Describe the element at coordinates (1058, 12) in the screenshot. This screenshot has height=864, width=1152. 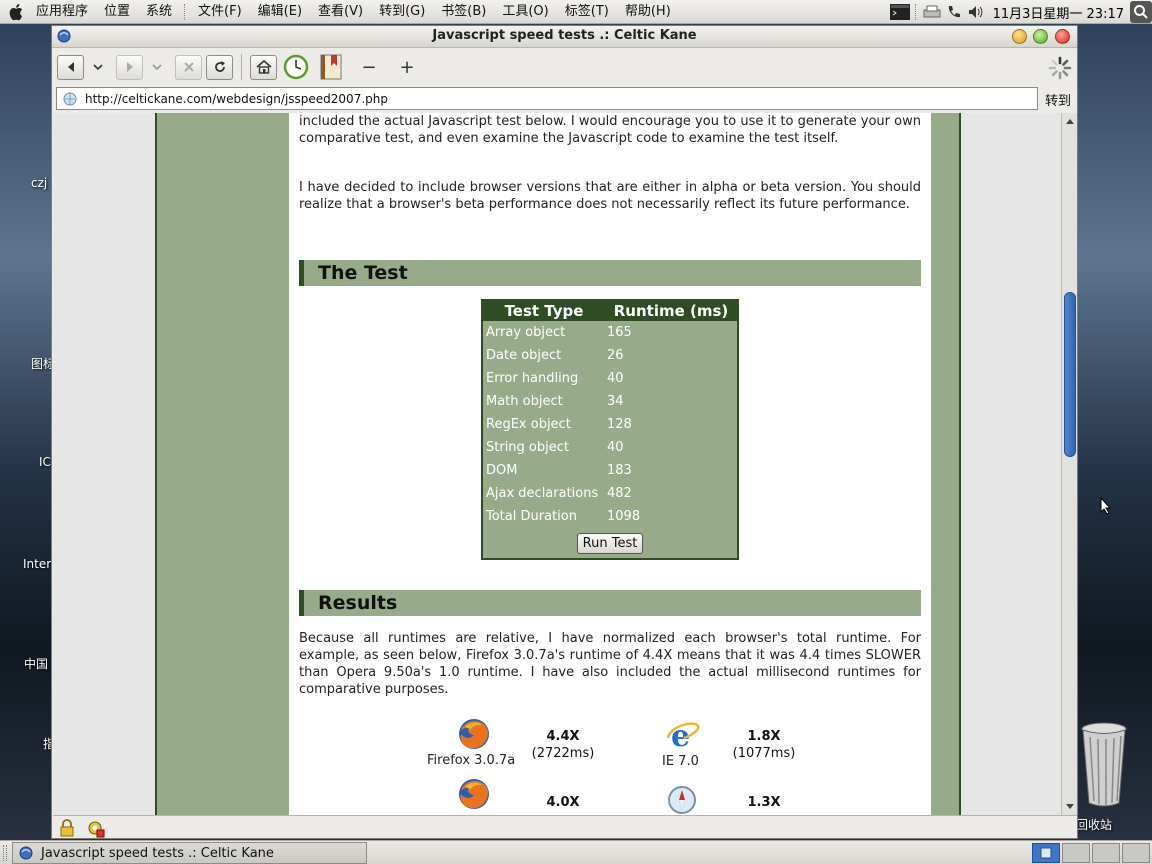
I see `clock: 11月3日星期一 23:17` at that location.